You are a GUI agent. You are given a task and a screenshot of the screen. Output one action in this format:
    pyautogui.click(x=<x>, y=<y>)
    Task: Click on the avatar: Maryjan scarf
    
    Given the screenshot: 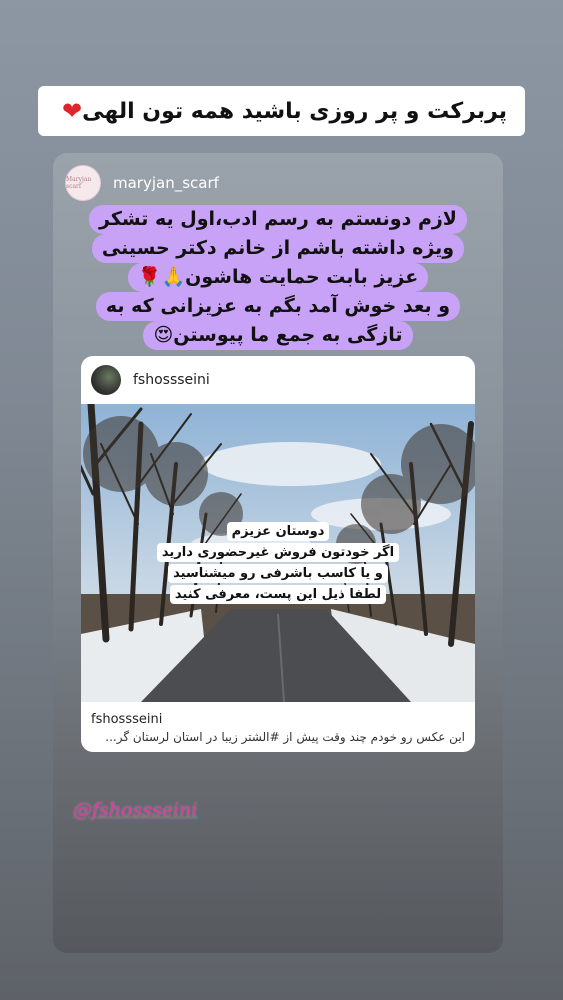 What is the action you would take?
    pyautogui.click(x=83, y=183)
    